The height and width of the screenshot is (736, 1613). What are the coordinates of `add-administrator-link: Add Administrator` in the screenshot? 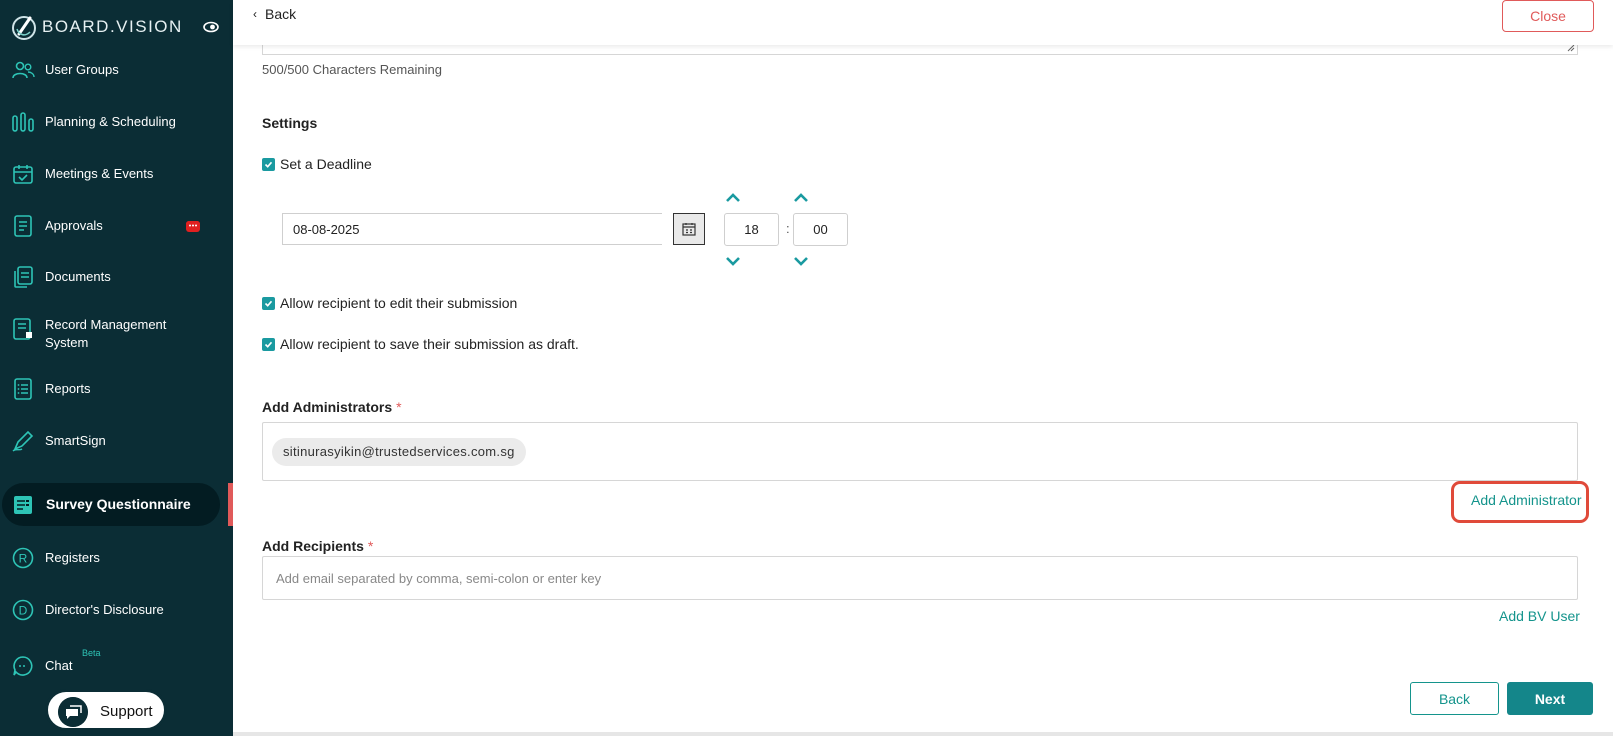 It's located at (1526, 500).